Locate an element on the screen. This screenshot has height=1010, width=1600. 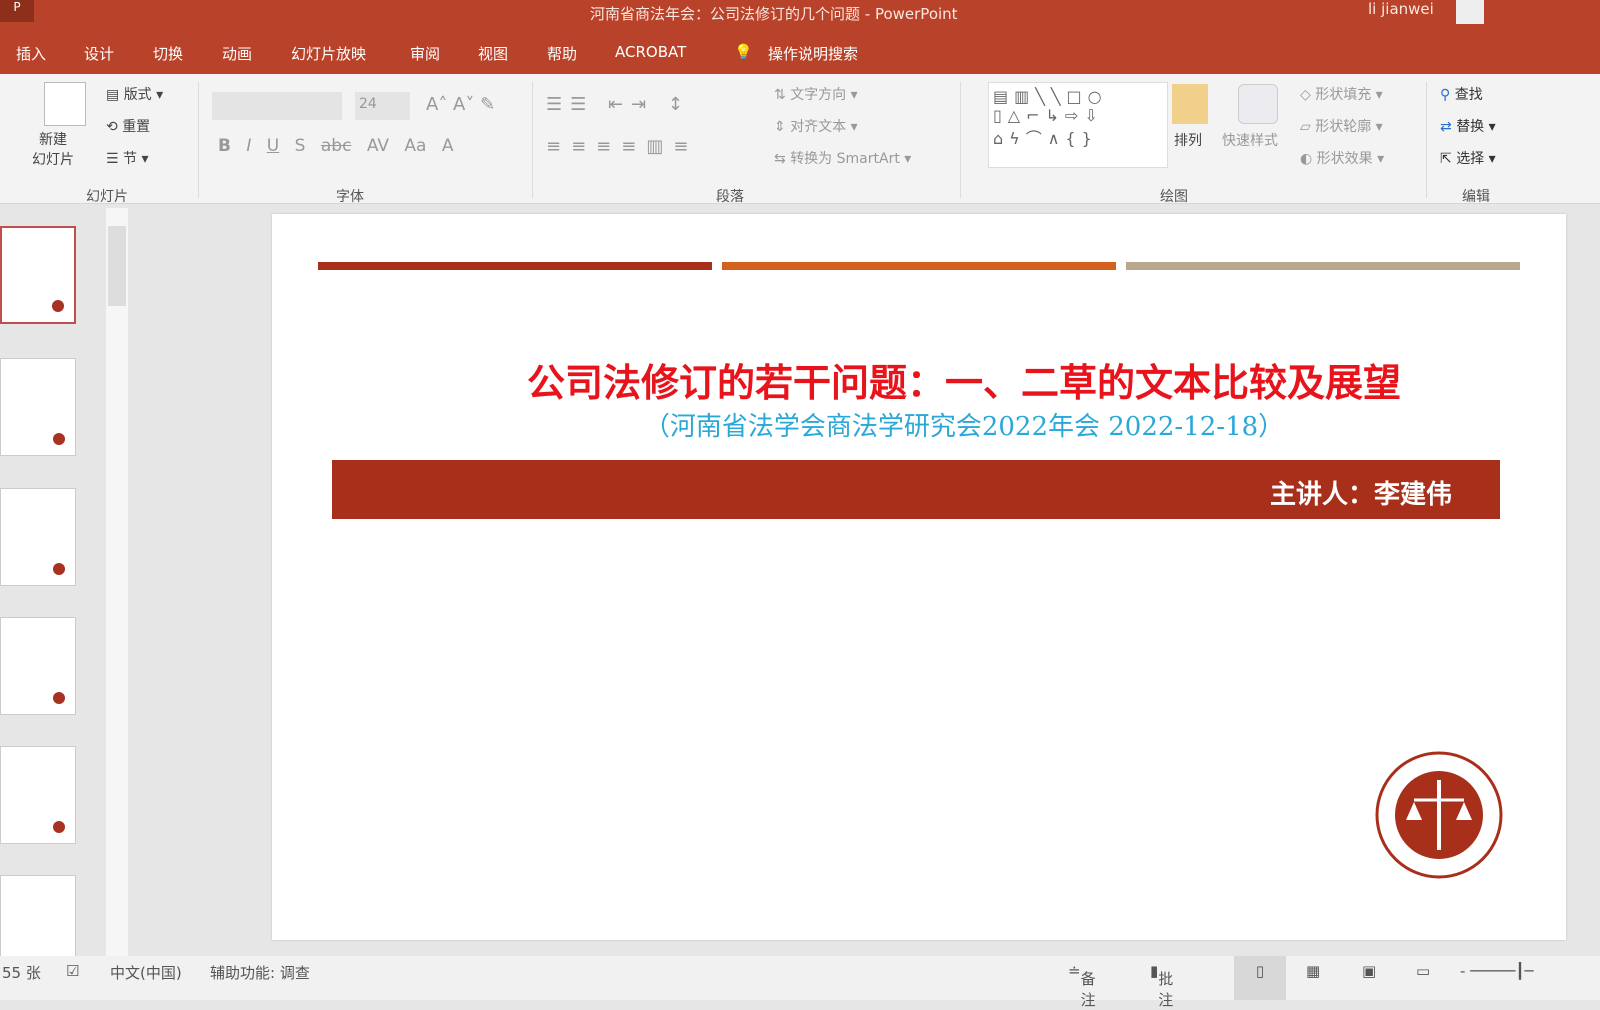
font-grow-shrink-icons: A˄ A˅ ✎ is located at coordinates (460, 104).